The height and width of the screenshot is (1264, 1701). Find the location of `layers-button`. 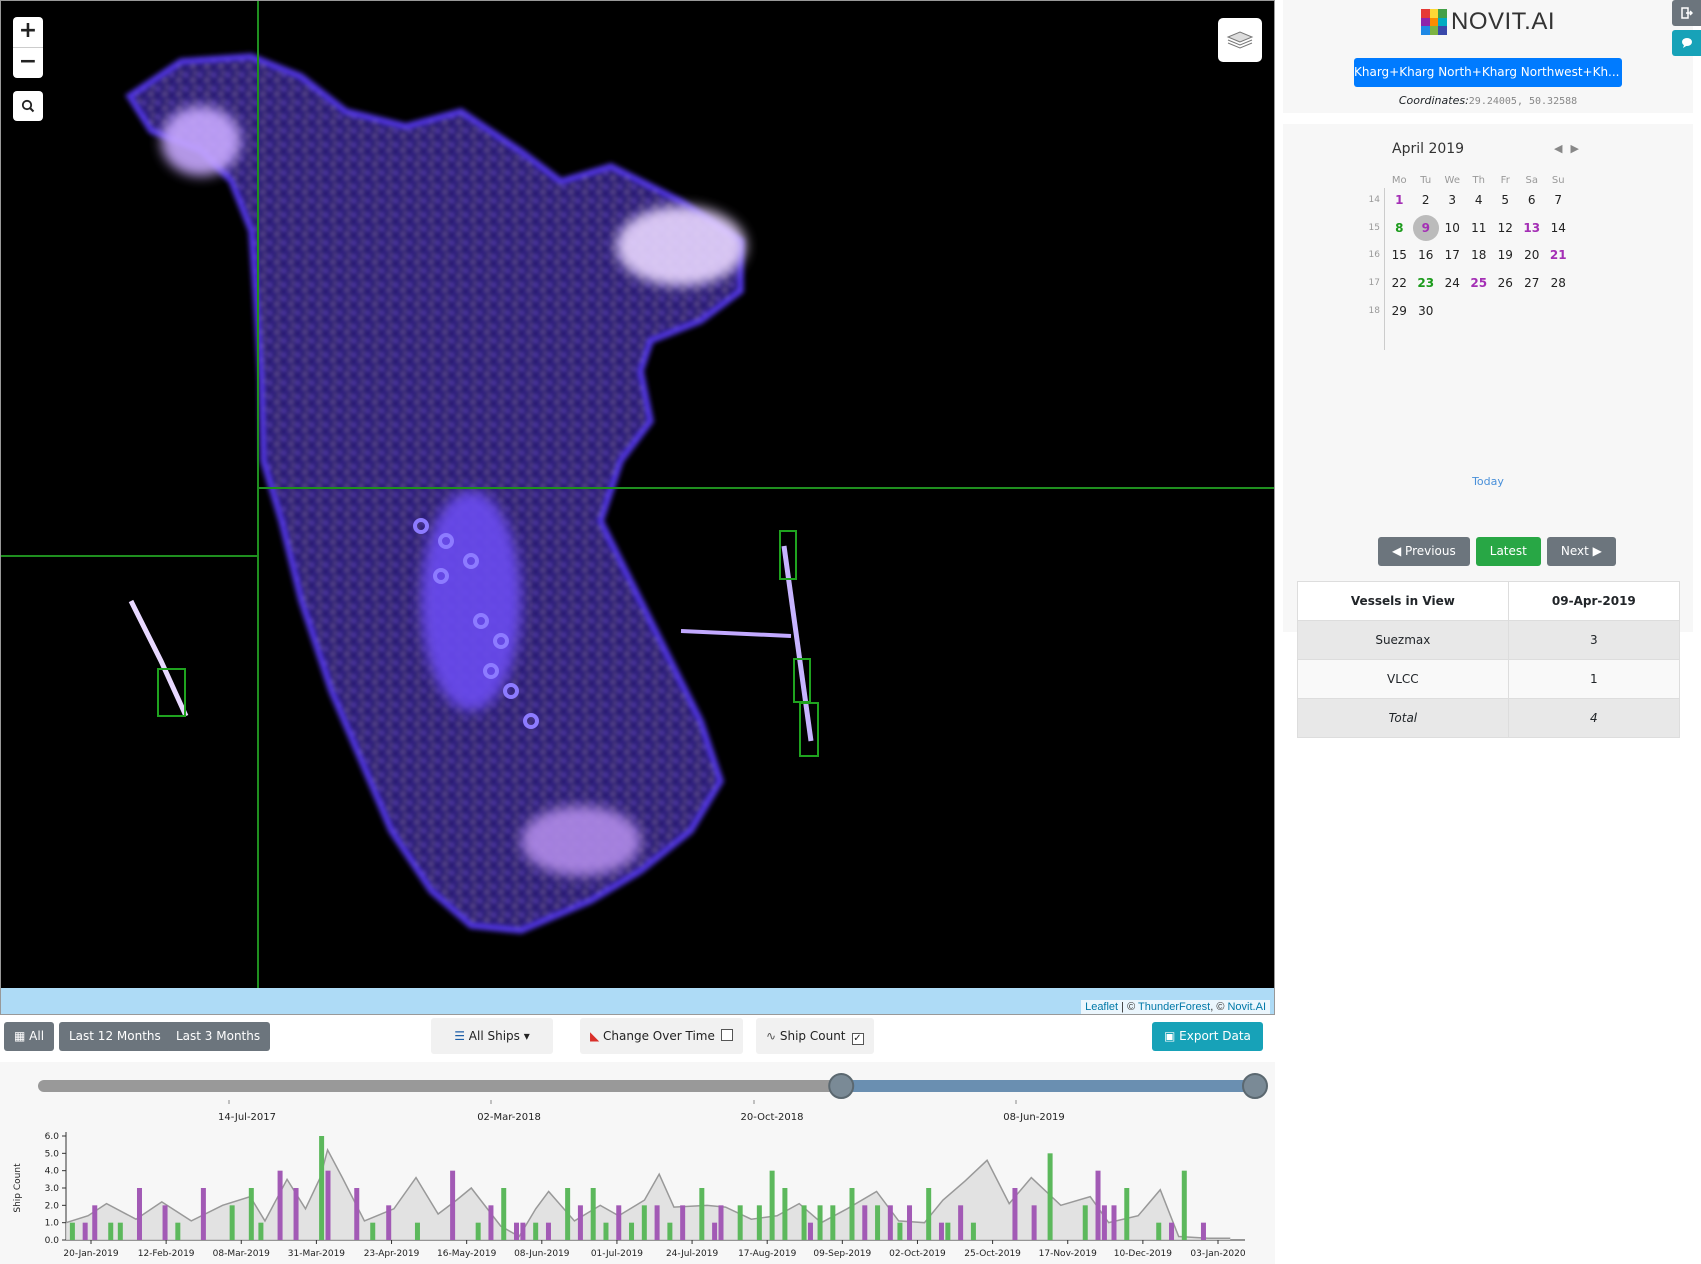

layers-button is located at coordinates (1240, 40).